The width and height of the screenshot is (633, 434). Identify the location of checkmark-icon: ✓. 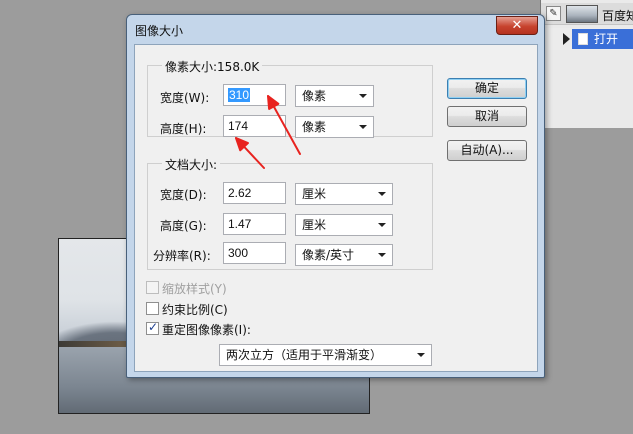
(153, 327).